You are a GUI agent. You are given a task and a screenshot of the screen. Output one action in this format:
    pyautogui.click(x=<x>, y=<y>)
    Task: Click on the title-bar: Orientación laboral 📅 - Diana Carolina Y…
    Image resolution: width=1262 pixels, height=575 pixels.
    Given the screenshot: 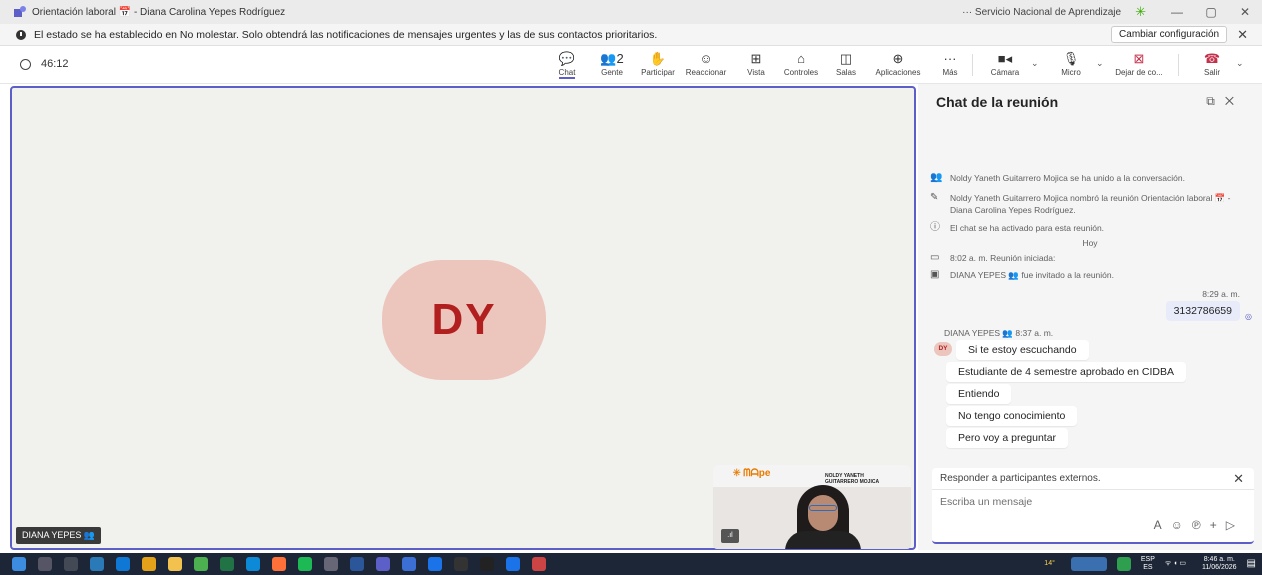 What is the action you would take?
    pyautogui.click(x=631, y=12)
    